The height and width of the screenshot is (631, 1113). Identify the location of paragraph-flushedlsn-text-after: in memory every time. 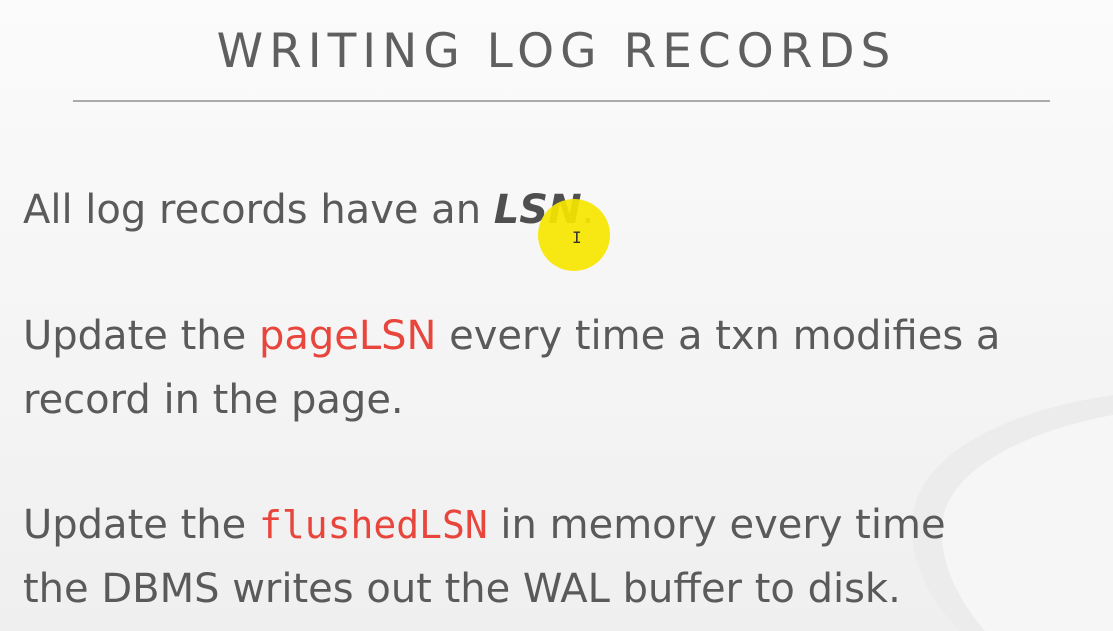
(716, 525).